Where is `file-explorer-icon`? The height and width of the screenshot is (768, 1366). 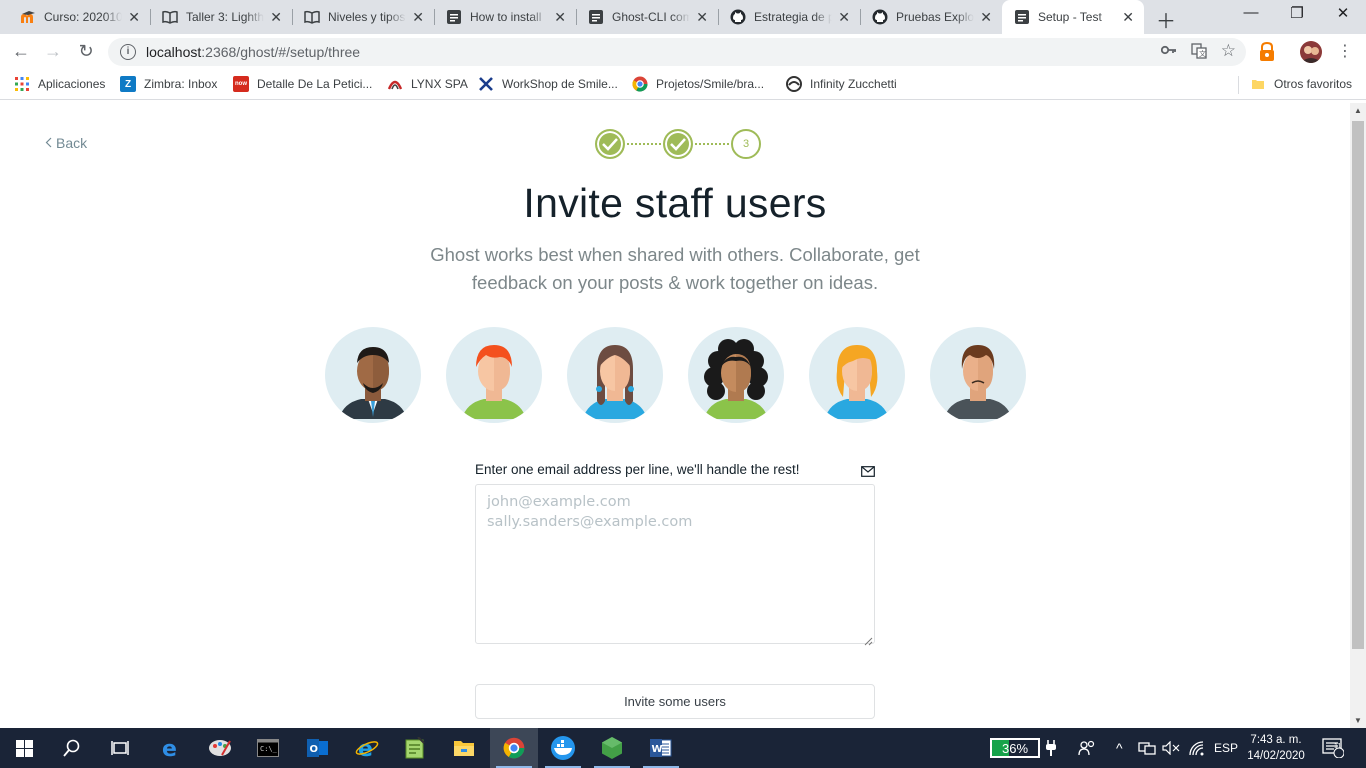
file-explorer-icon is located at coordinates (464, 748).